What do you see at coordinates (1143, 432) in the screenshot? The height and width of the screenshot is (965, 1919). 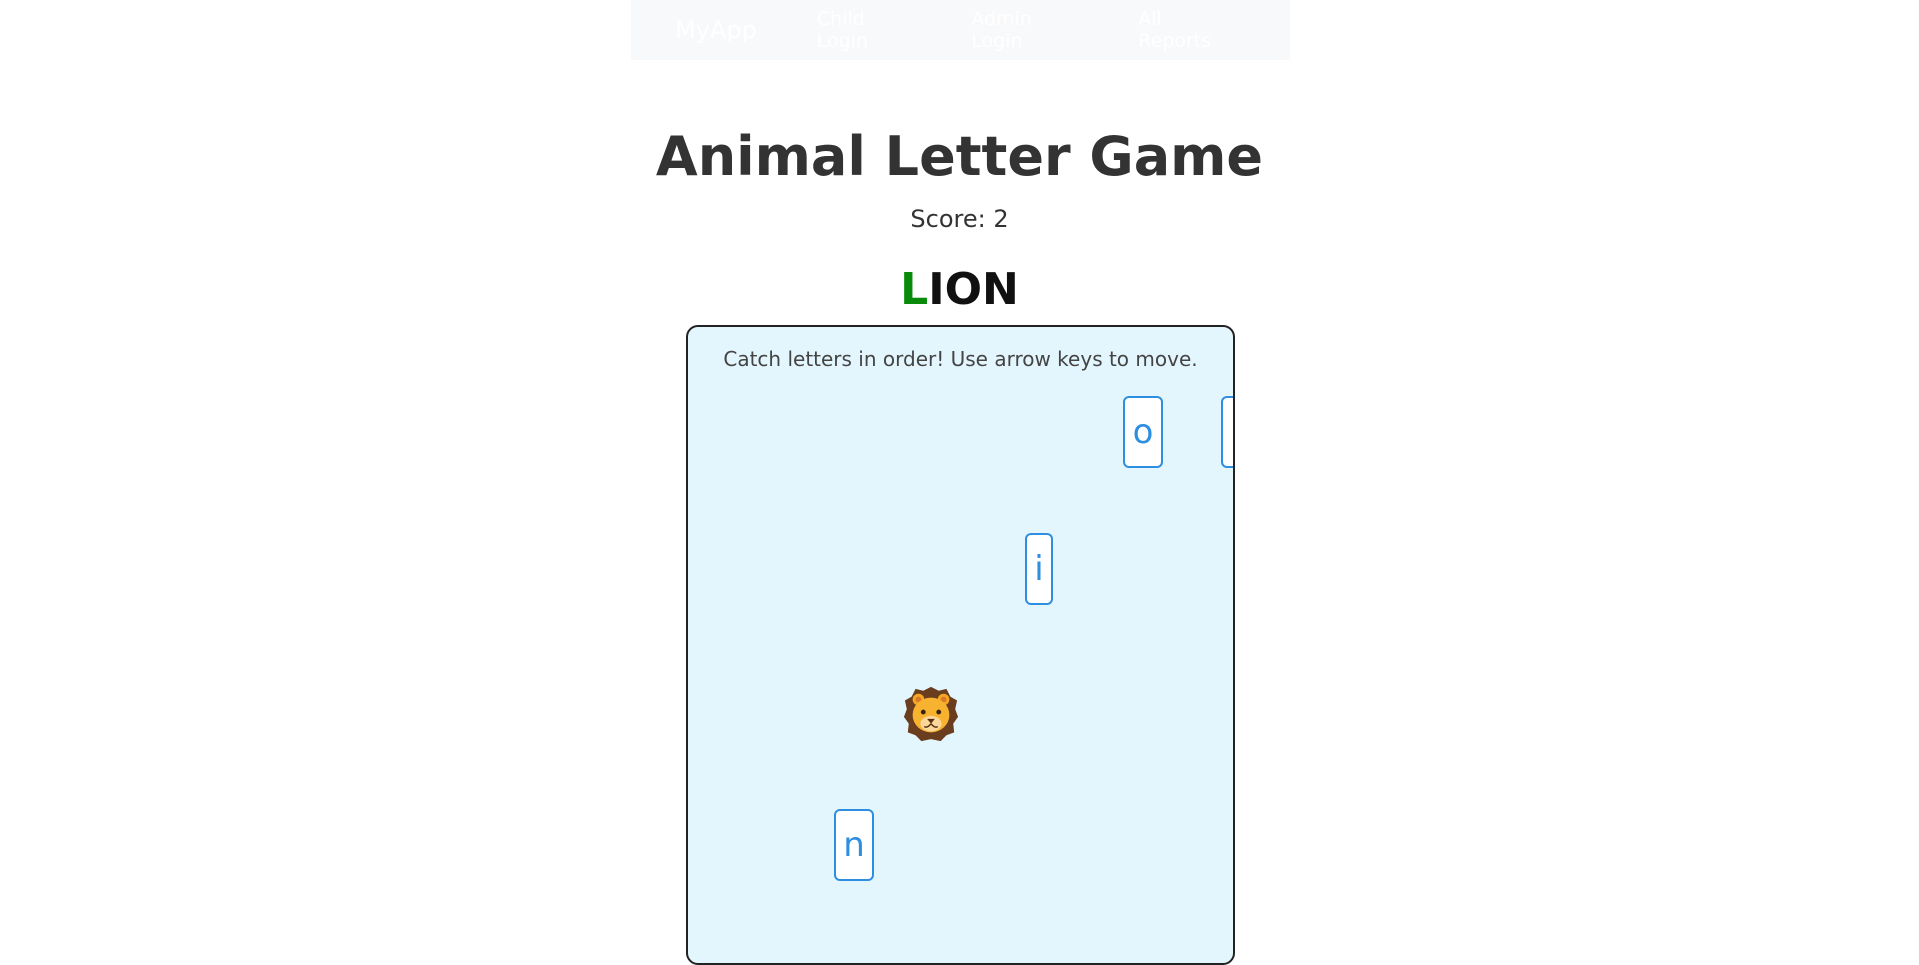 I see `falling-letter-o: o` at bounding box center [1143, 432].